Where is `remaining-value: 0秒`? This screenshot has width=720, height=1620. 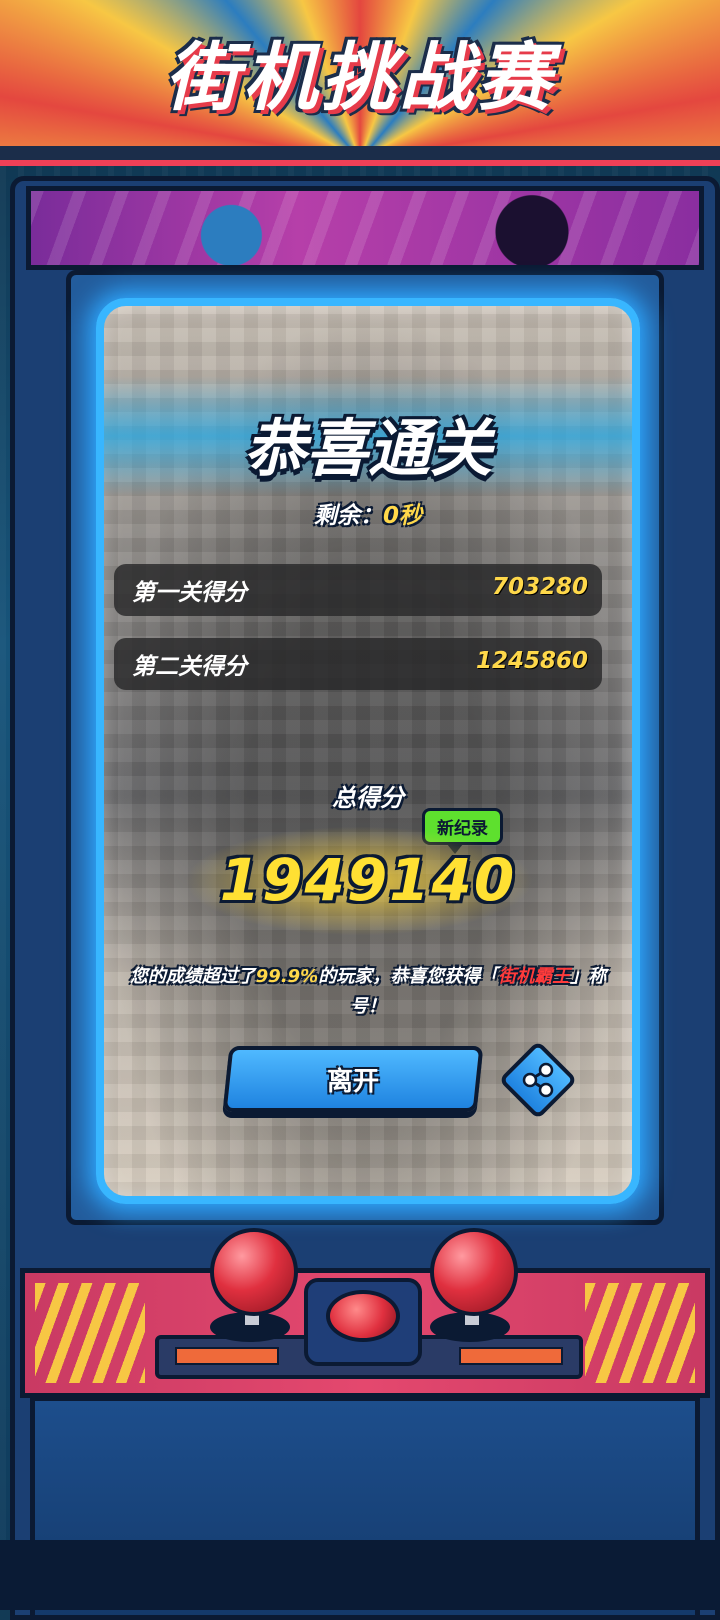
remaining-value: 0秒 is located at coordinates (402, 516).